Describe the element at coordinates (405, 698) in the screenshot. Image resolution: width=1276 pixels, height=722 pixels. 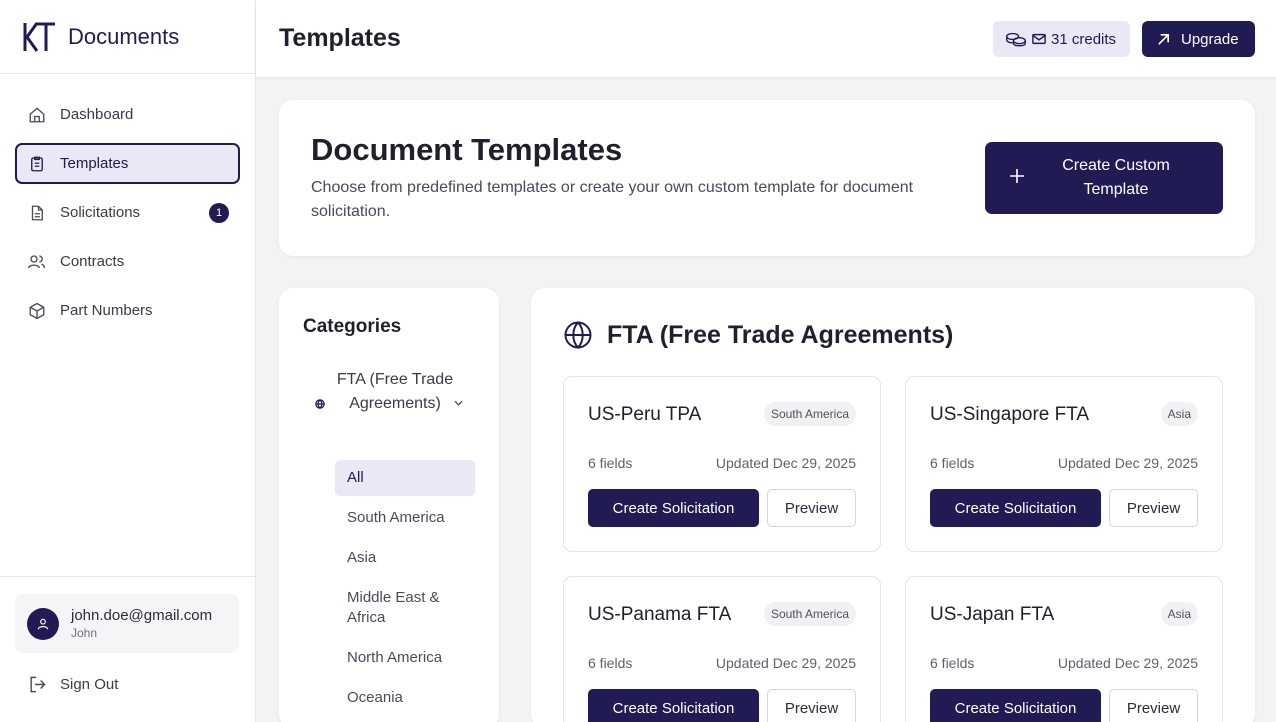
I see `category-item-oceania: Oceania` at that location.